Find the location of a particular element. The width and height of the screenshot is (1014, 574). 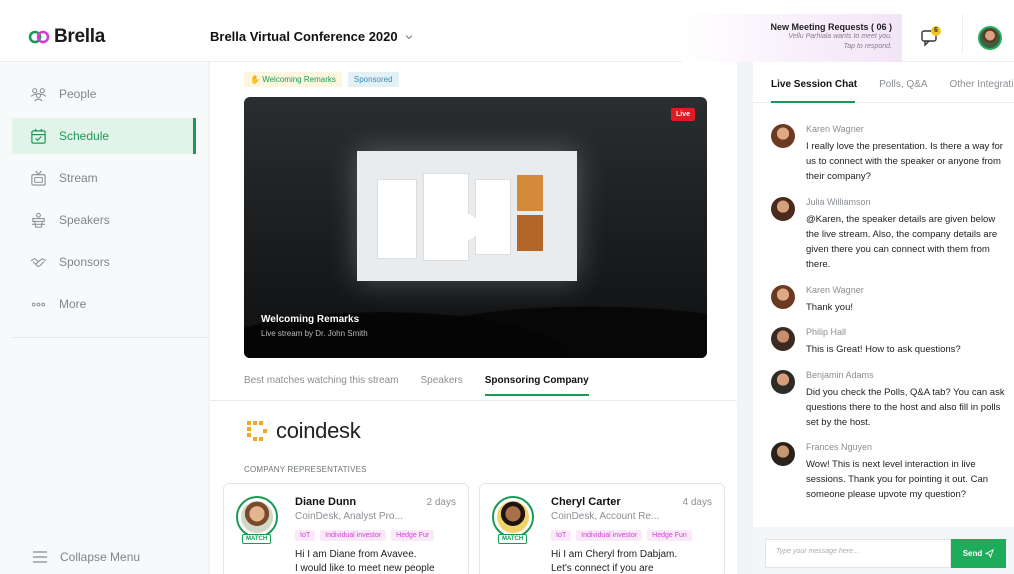

chat-author: Frances Nguyen is located at coordinates (839, 447).